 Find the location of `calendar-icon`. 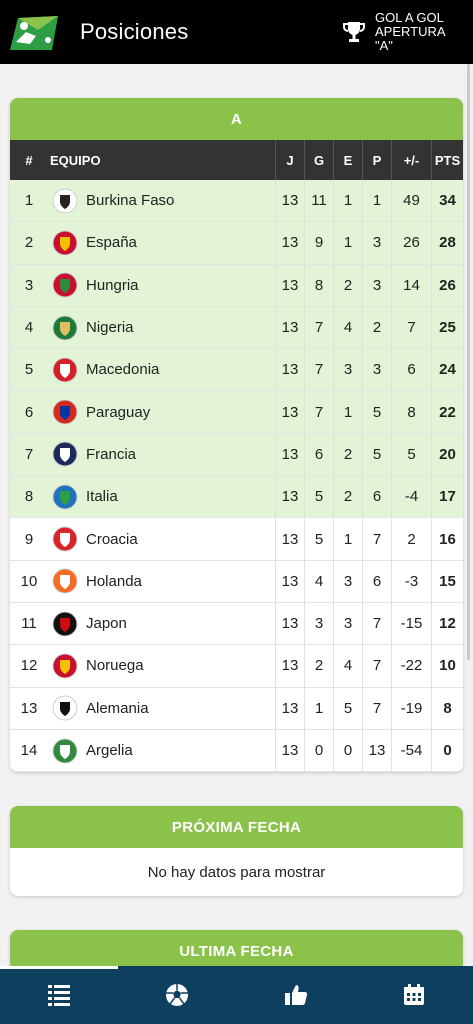

calendar-icon is located at coordinates (413, 994).